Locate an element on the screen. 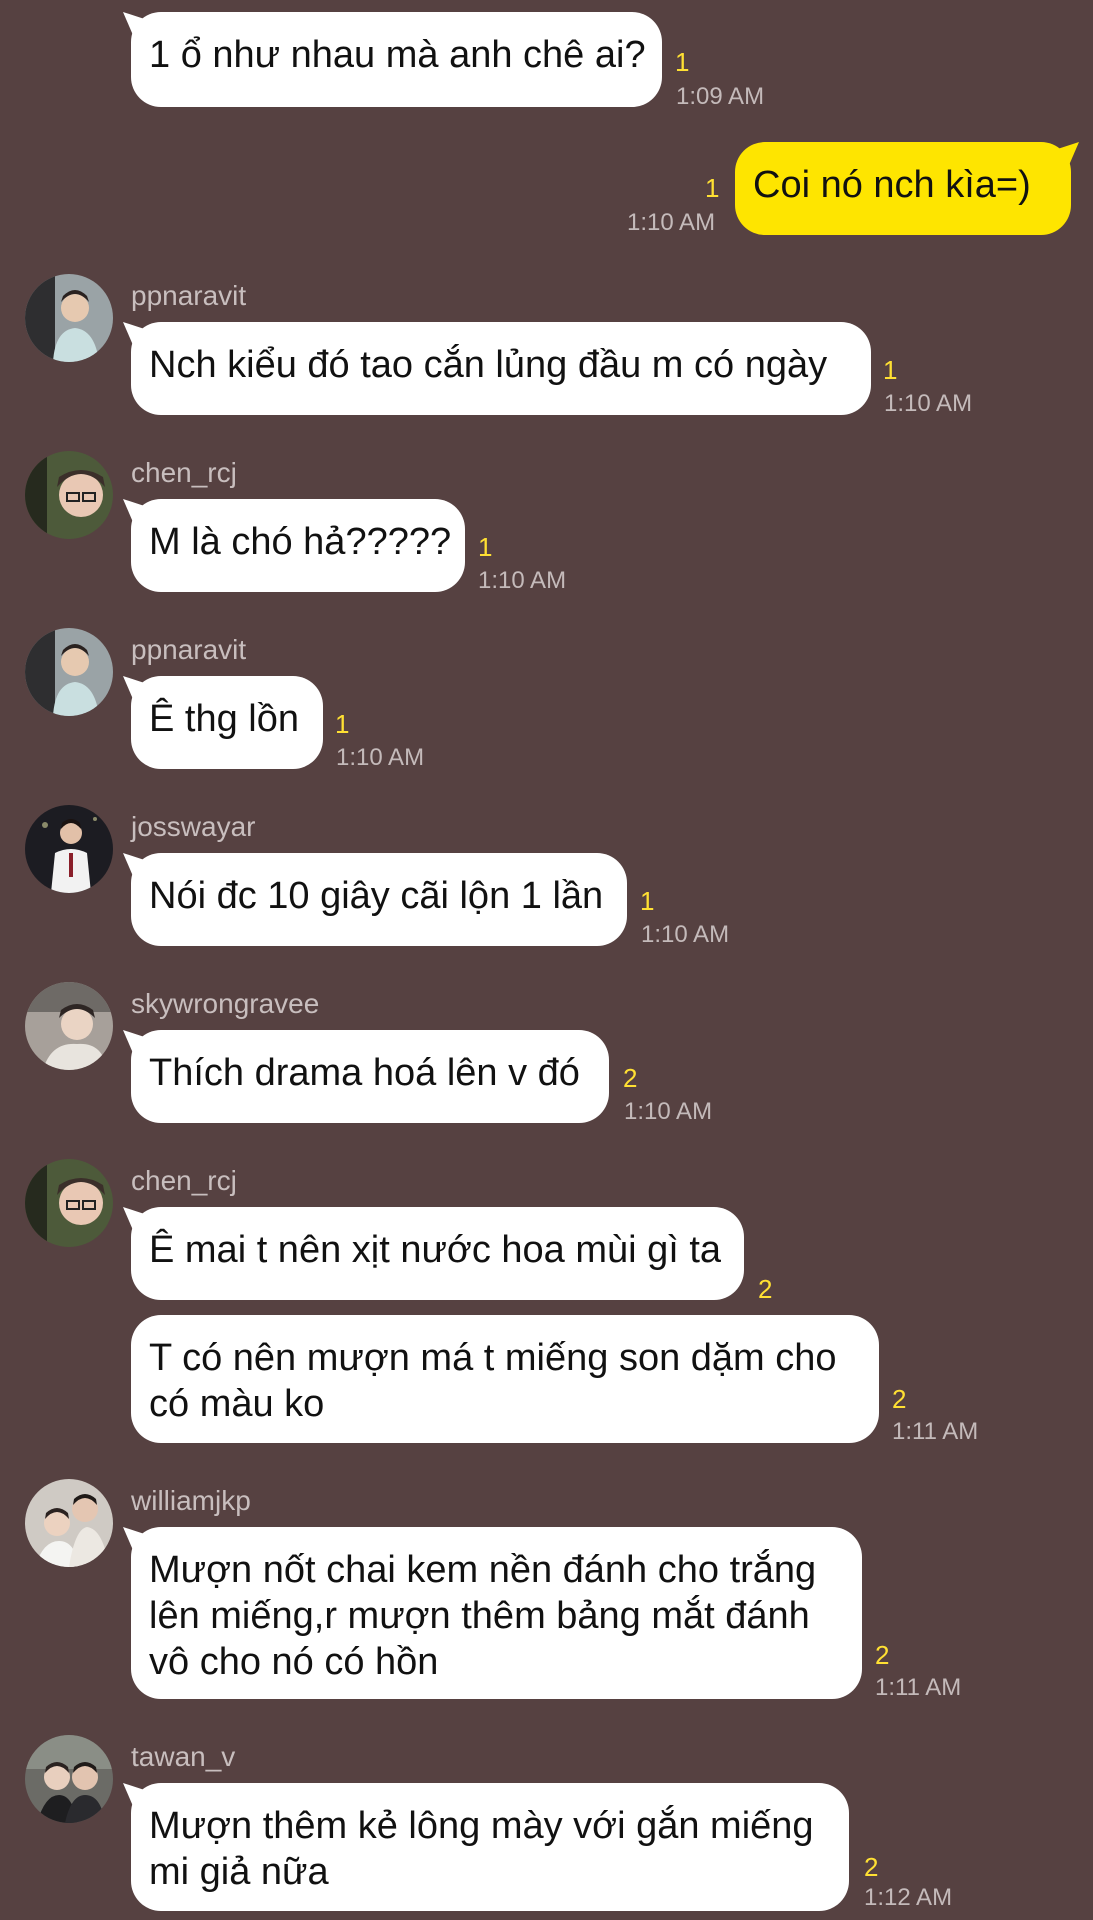  sender-name: williamjkp is located at coordinates (191, 1500).